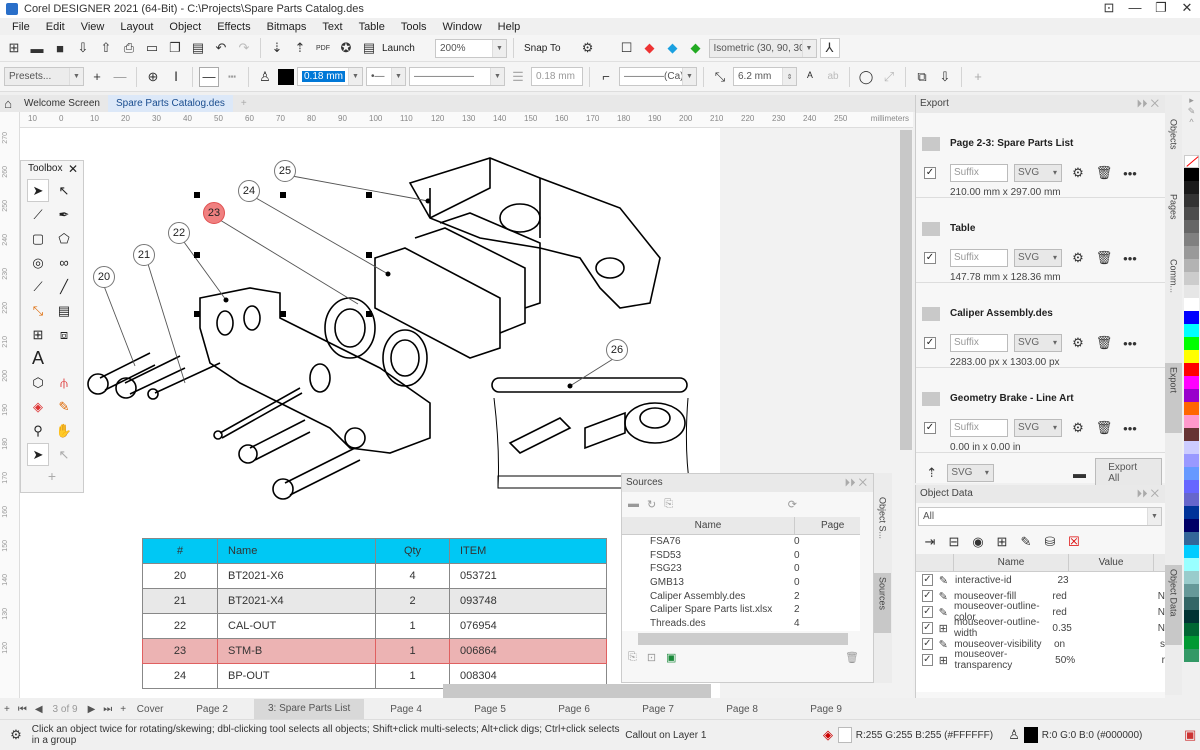  I want to click on col-field-name: Name, so click(1011, 562).